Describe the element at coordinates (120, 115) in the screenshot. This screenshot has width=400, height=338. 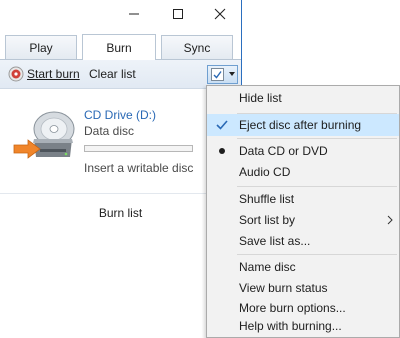
I see `drive-title: CD Drive (D:)` at that location.